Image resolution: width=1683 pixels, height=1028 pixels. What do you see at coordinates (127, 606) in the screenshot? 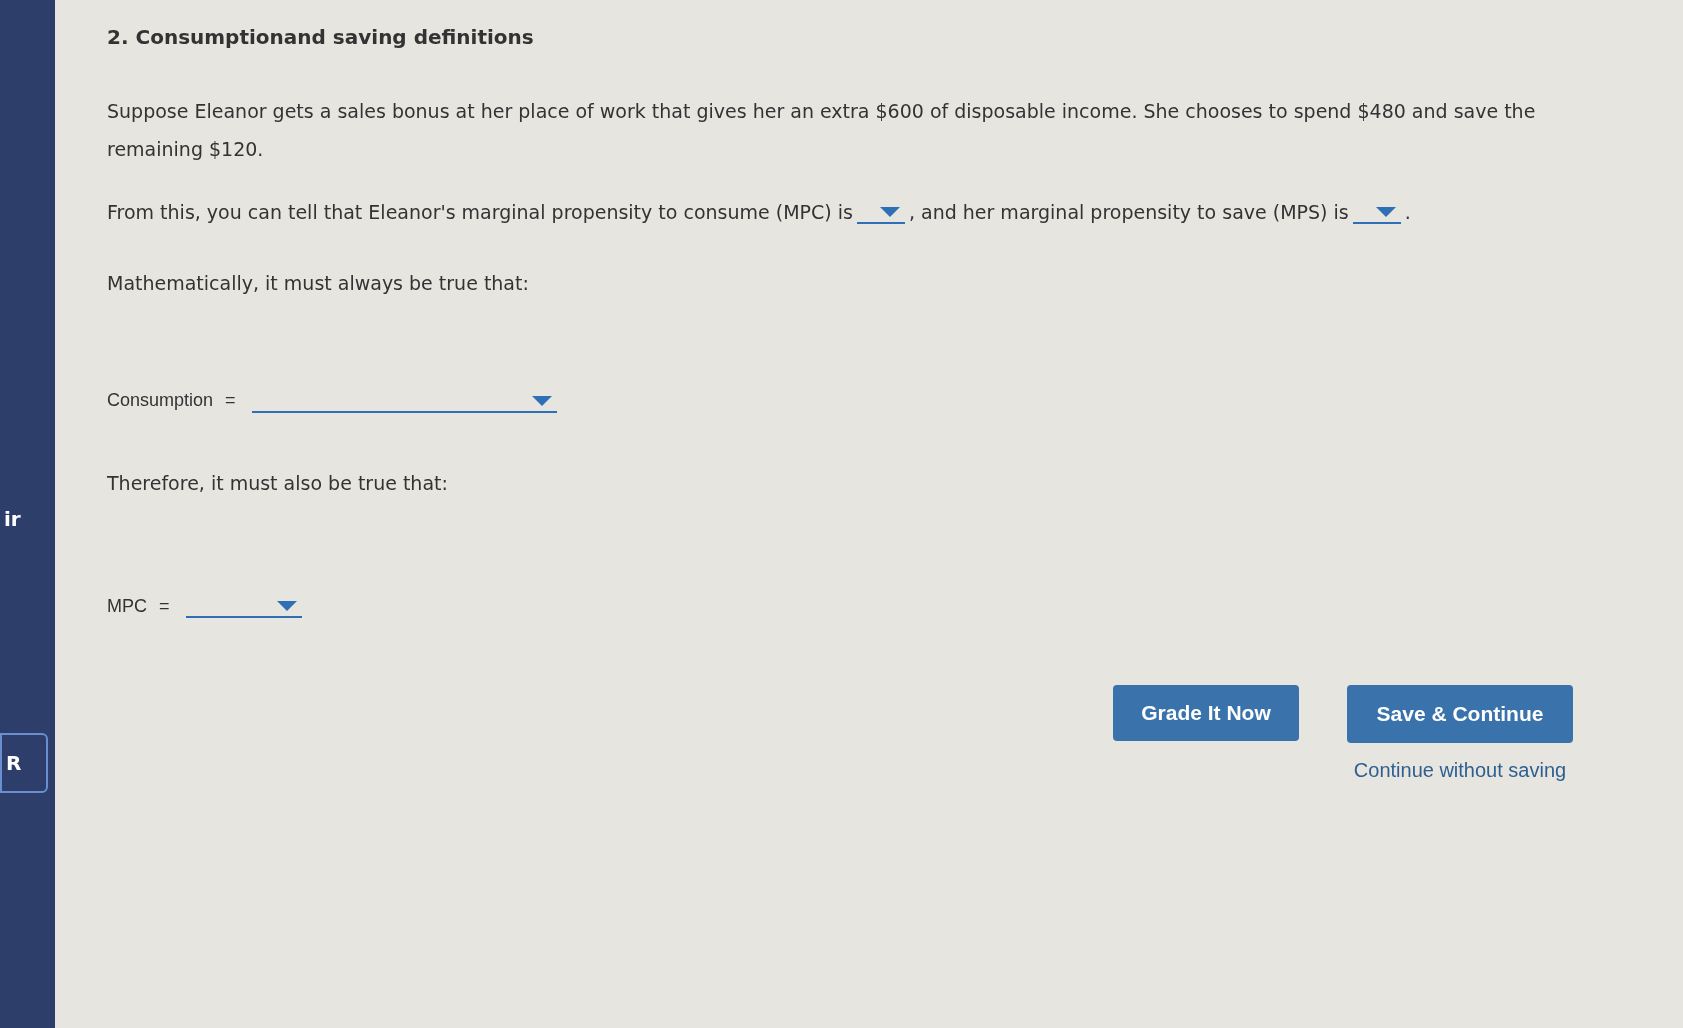
I see `equation-label: MPC` at bounding box center [127, 606].